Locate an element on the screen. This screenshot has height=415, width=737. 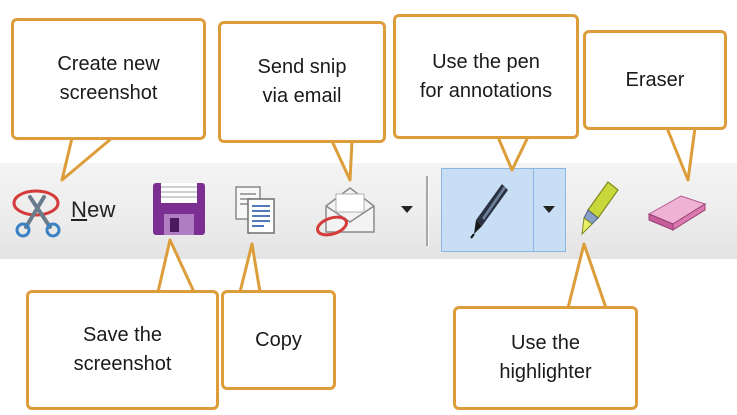
send-snip-button is located at coordinates (347, 210).